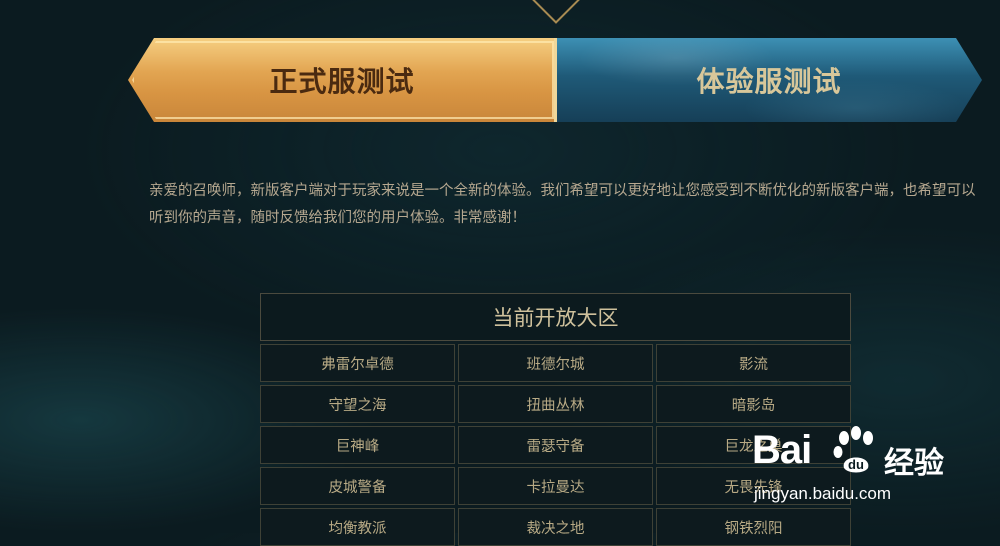 This screenshot has height=546, width=1000. I want to click on server-cell: 巨龙之巢, so click(753, 445).